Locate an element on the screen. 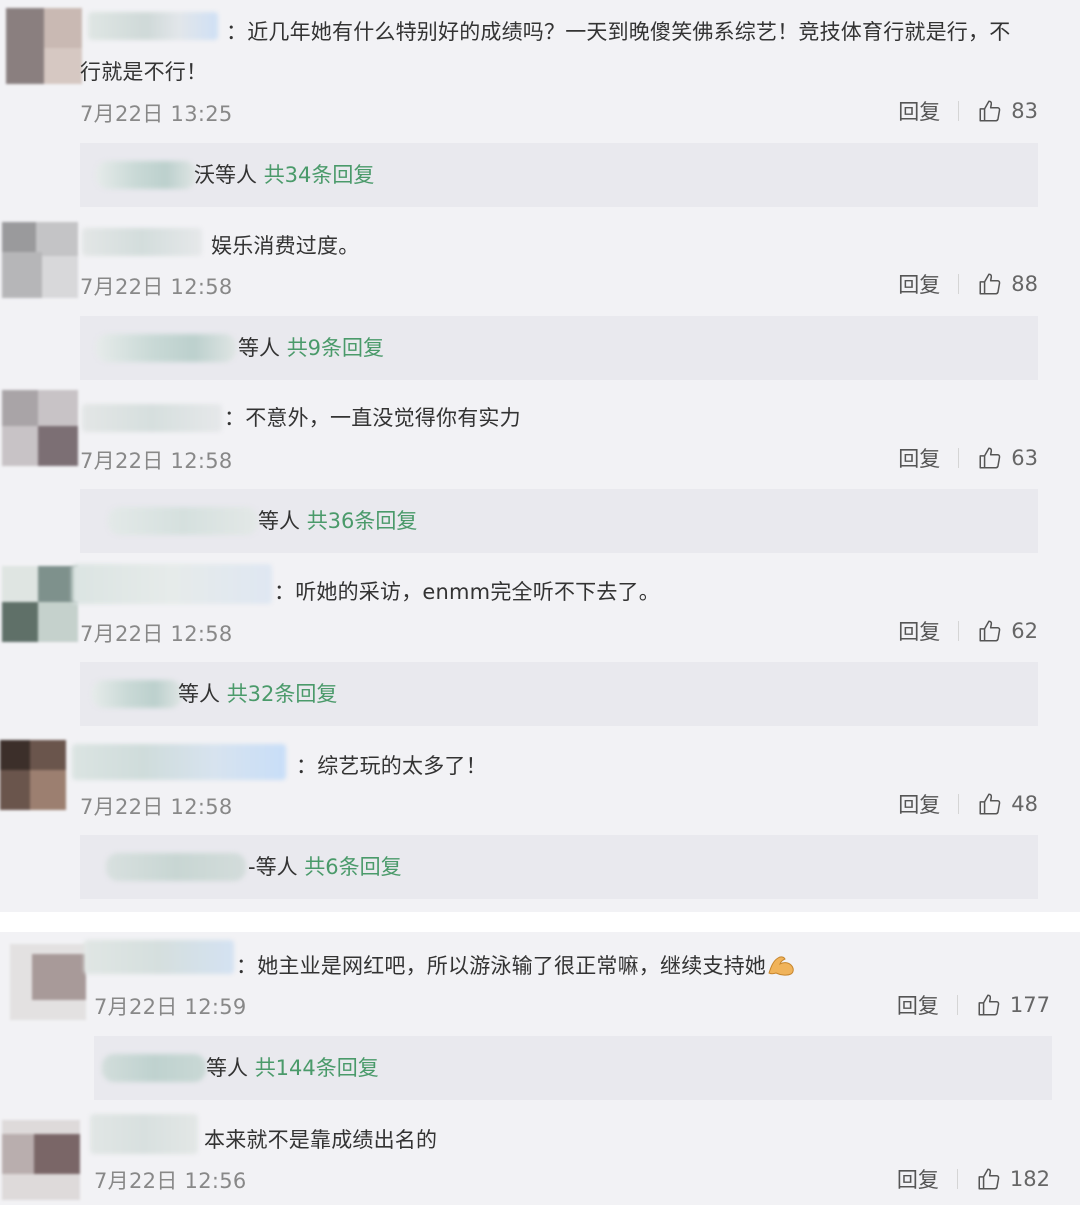 This screenshot has height=1205, width=1080. comment-actions: 回复 88 is located at coordinates (968, 284).